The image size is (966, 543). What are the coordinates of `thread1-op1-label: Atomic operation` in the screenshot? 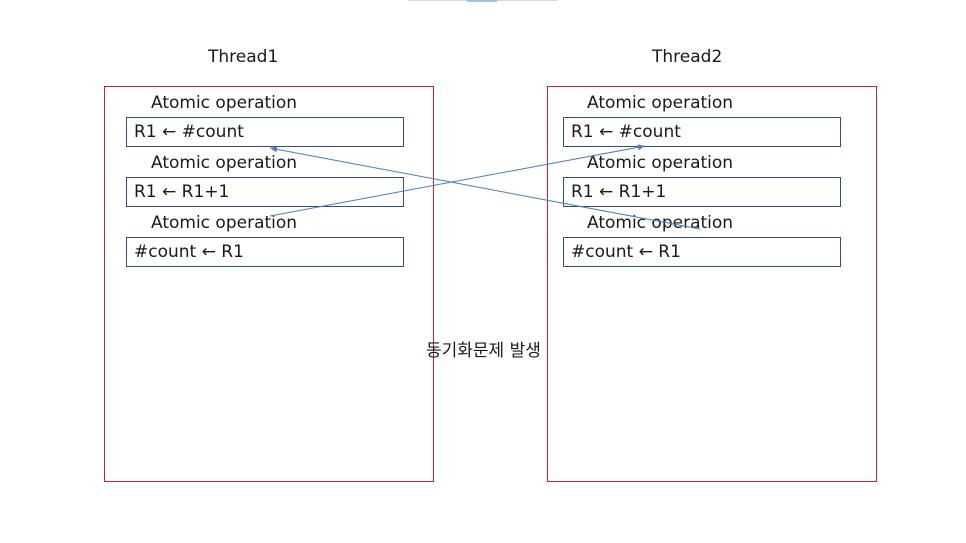 It's located at (224, 103).